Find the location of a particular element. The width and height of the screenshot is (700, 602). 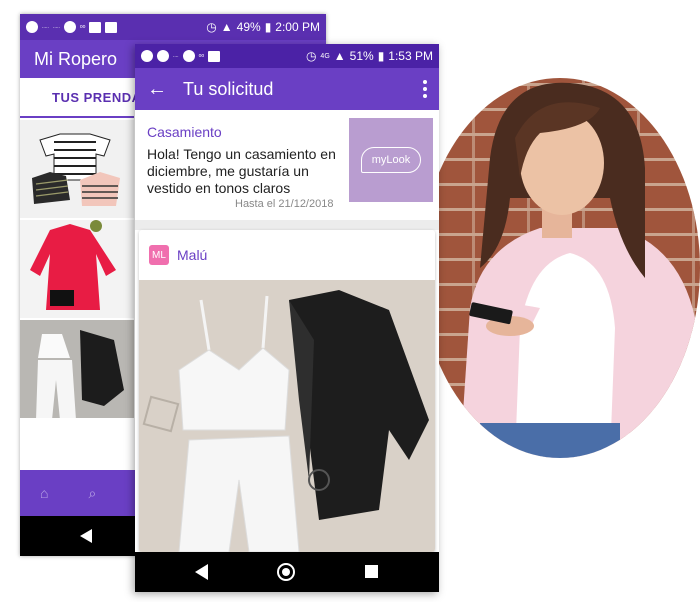

system-navigation-bar is located at coordinates (287, 572).